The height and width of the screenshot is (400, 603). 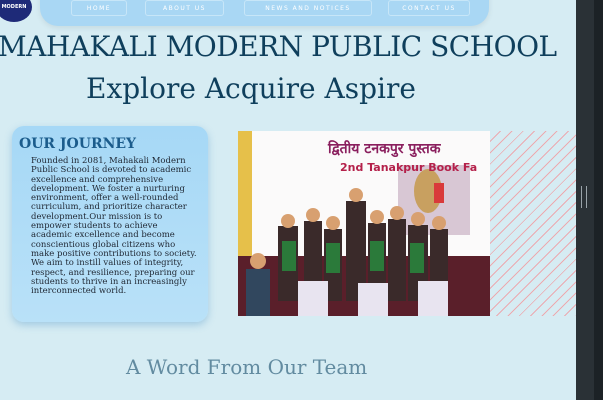 What do you see at coordinates (78, 144) in the screenshot?
I see `journey-title: OUR JOURNEY` at bounding box center [78, 144].